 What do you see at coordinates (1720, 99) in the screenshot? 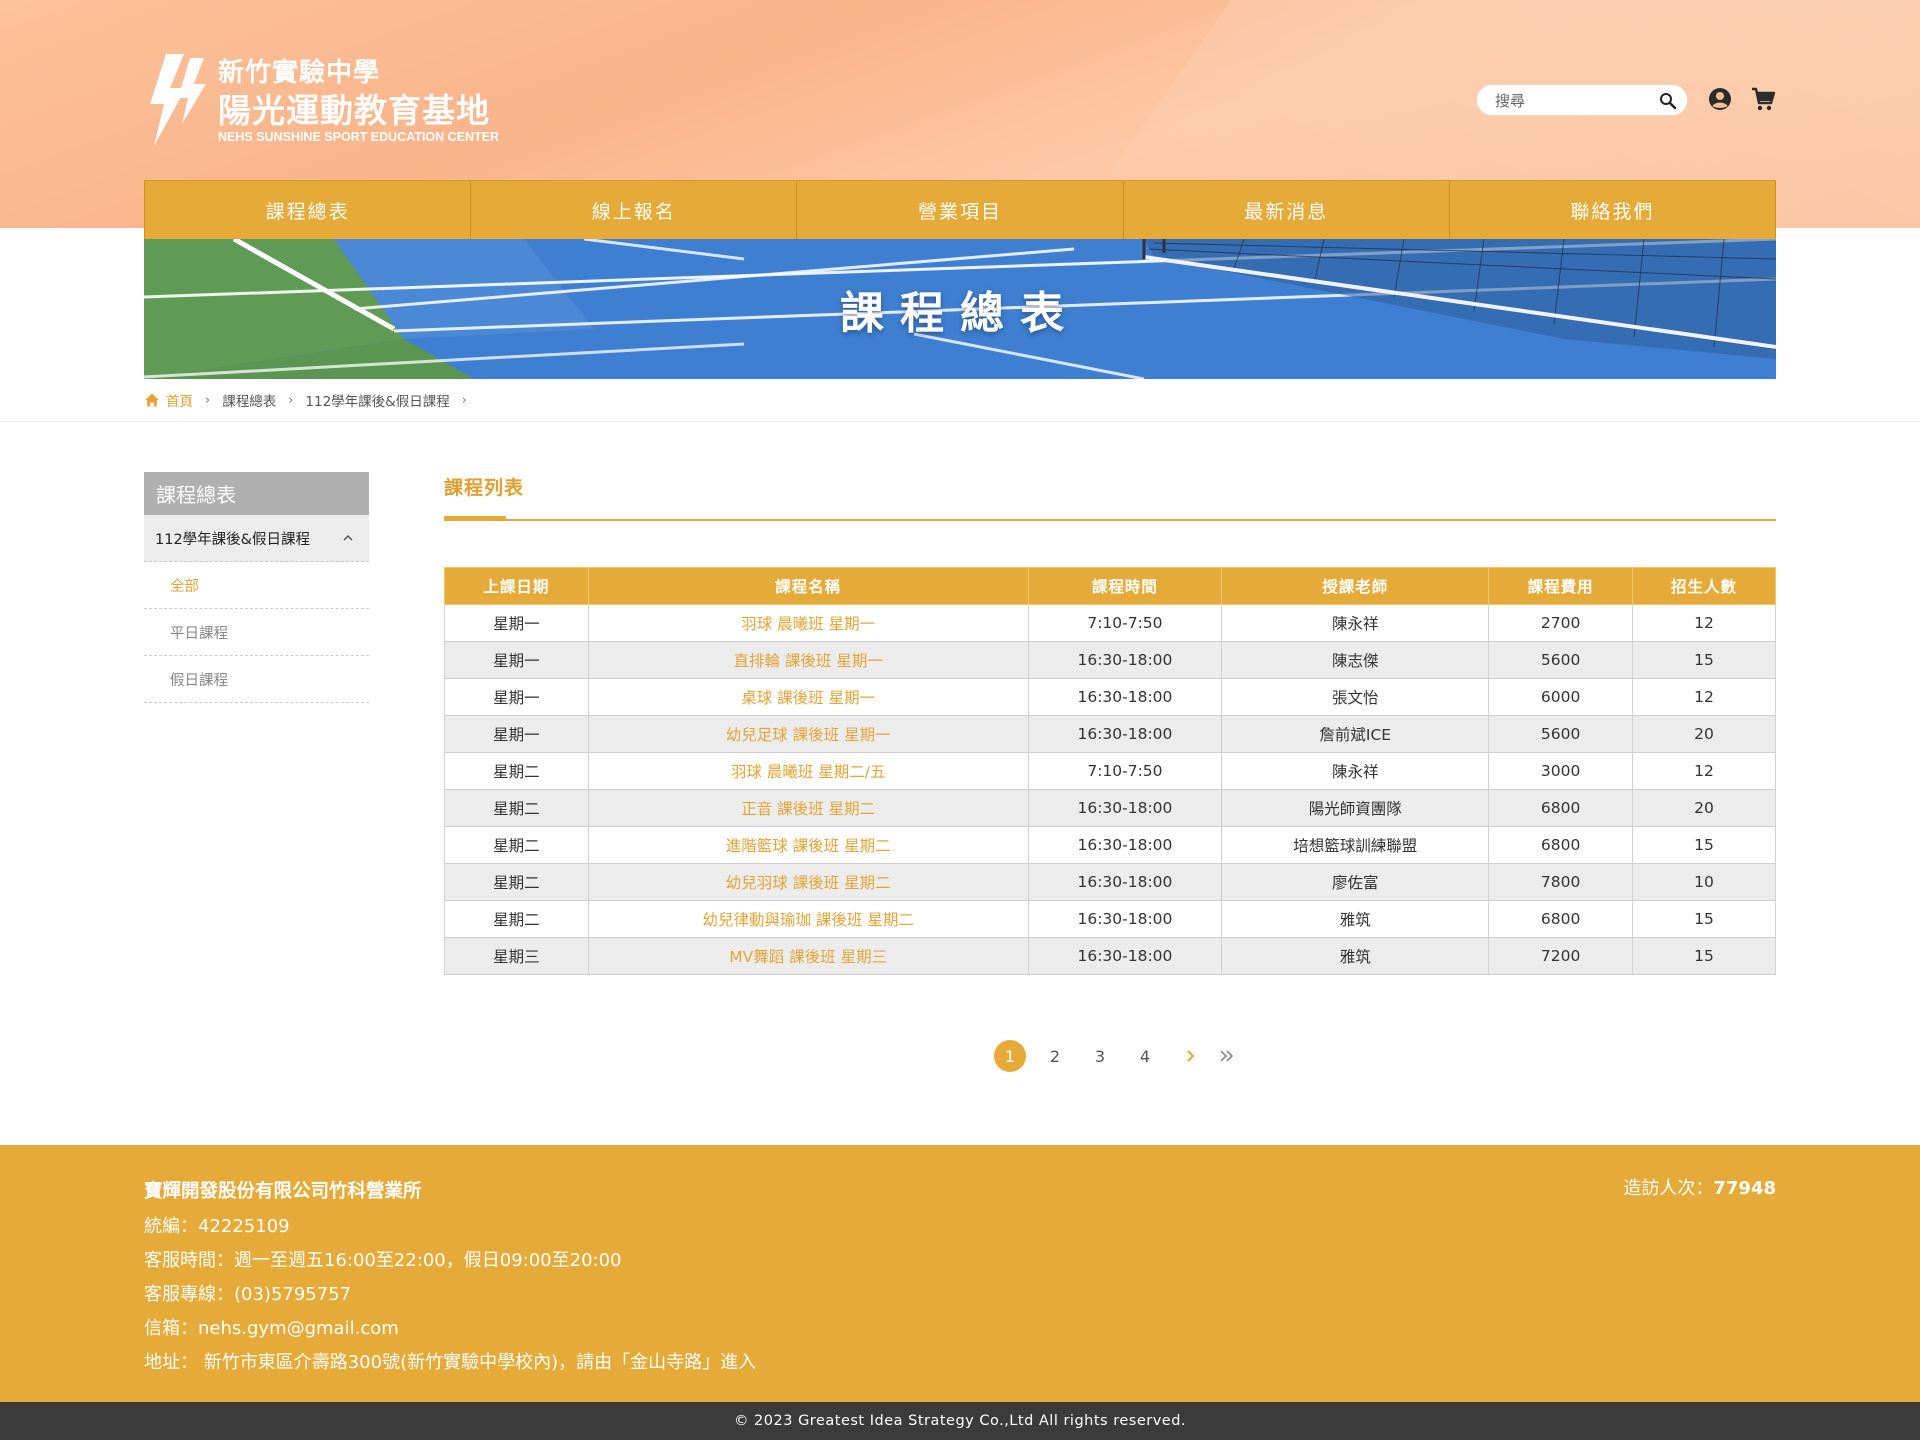
I see `user-icon` at bounding box center [1720, 99].